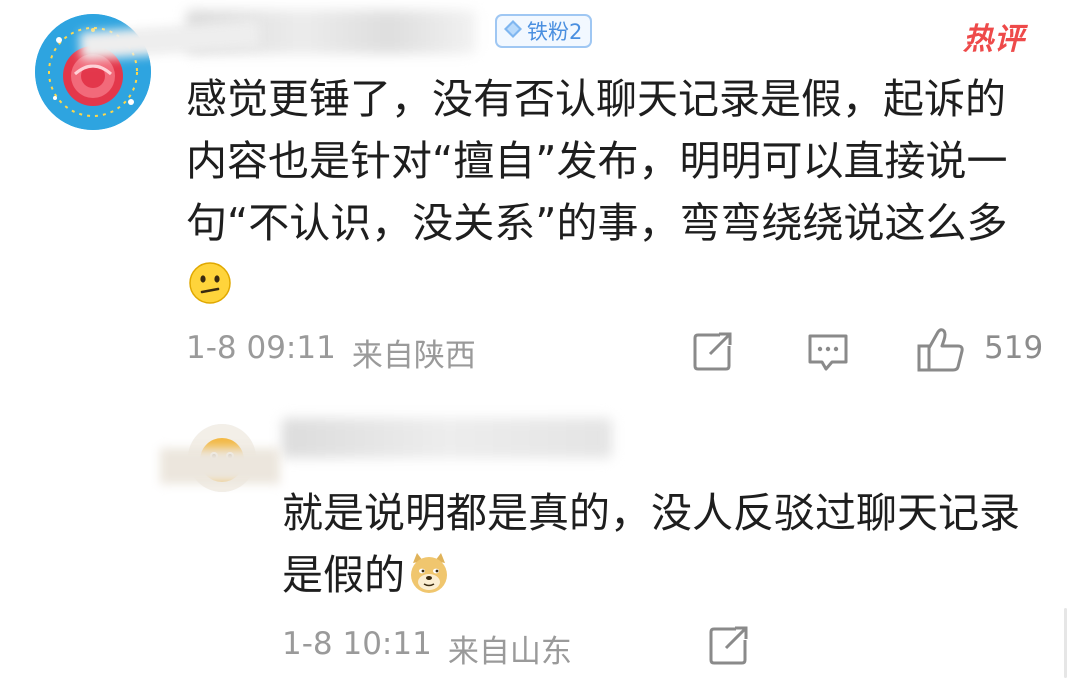  I want to click on comment-meta: 1-8 09:11 来自陕西, so click(331, 352).